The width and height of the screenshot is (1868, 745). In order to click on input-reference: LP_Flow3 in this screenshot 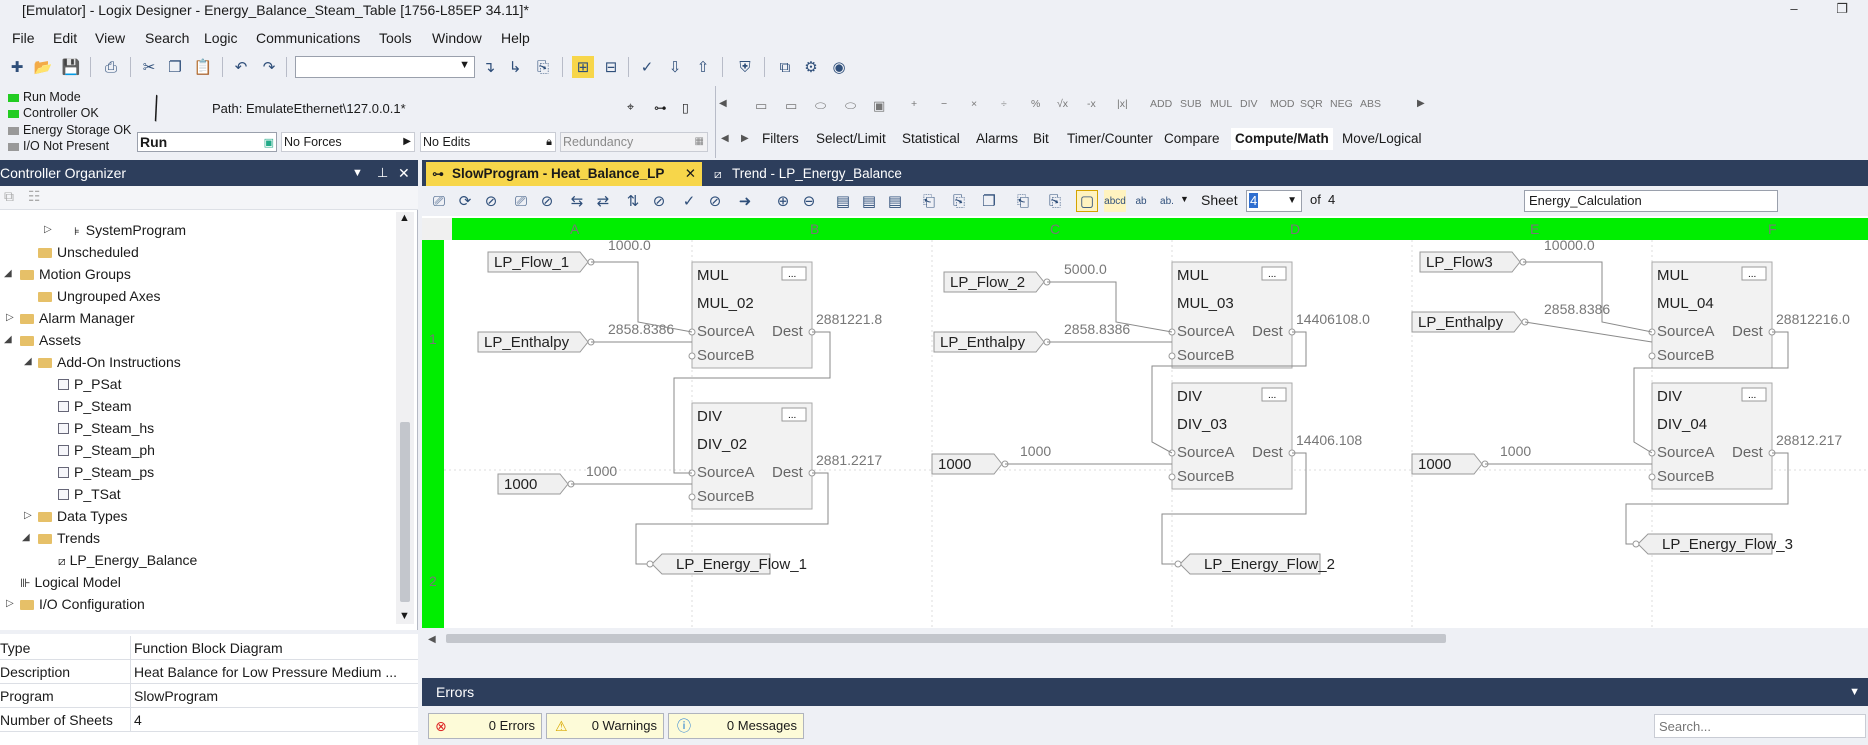, I will do `click(1473, 262)`.